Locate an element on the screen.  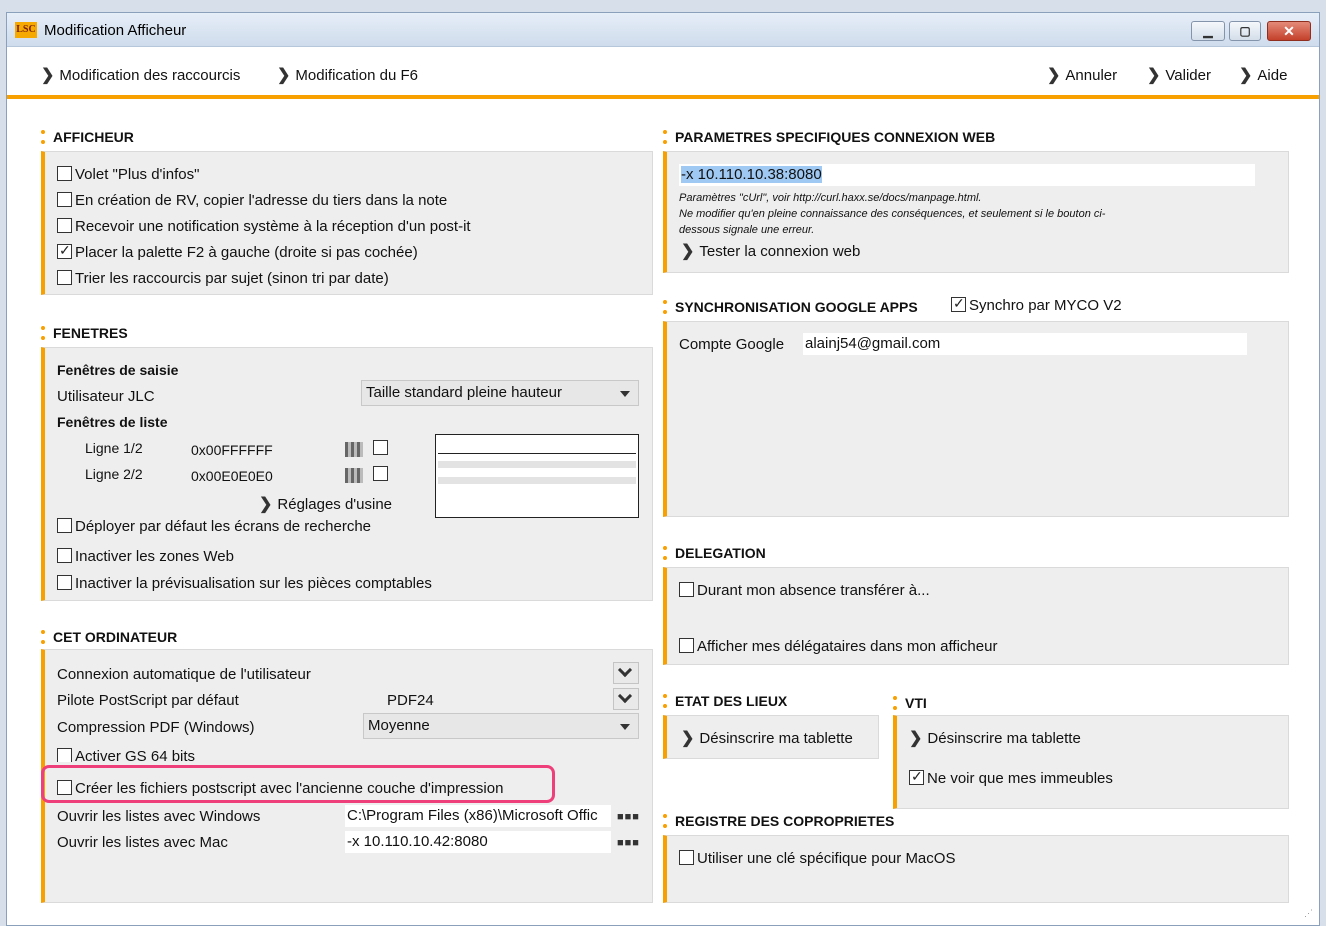
window-title: Modification Afficheur is located at coordinates (115, 30).